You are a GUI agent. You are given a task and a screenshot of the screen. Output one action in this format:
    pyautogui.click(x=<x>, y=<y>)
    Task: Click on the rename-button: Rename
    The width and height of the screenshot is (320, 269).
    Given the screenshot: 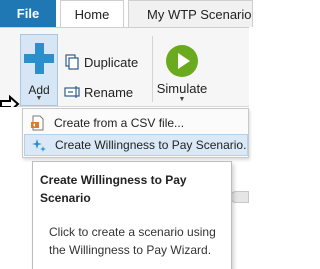 What is the action you would take?
    pyautogui.click(x=98, y=92)
    